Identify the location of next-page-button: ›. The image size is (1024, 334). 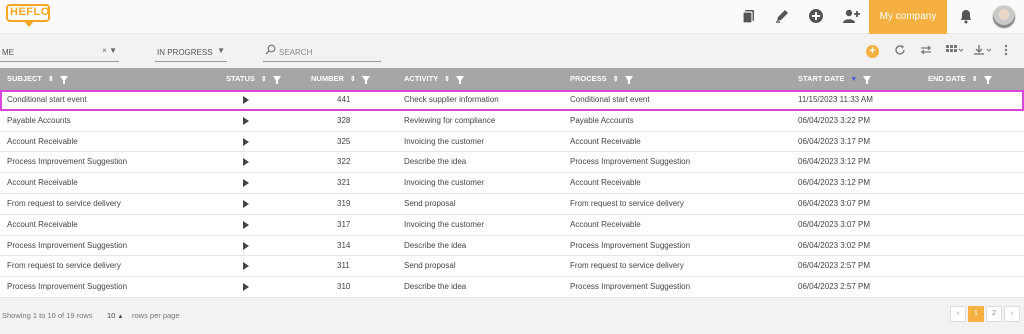
(1012, 314).